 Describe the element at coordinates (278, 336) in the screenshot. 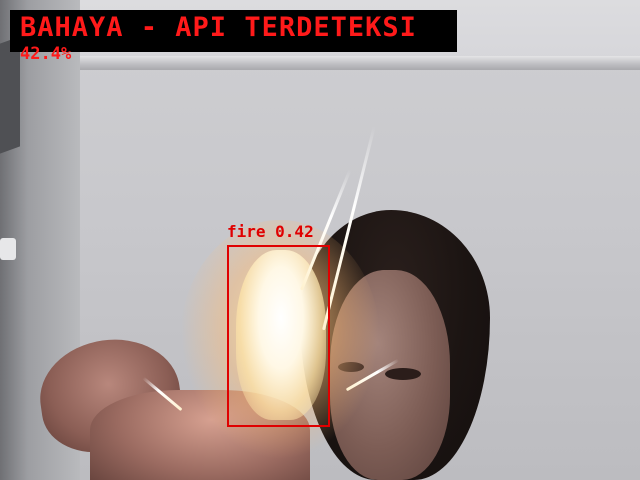

I see `detection-box` at that location.